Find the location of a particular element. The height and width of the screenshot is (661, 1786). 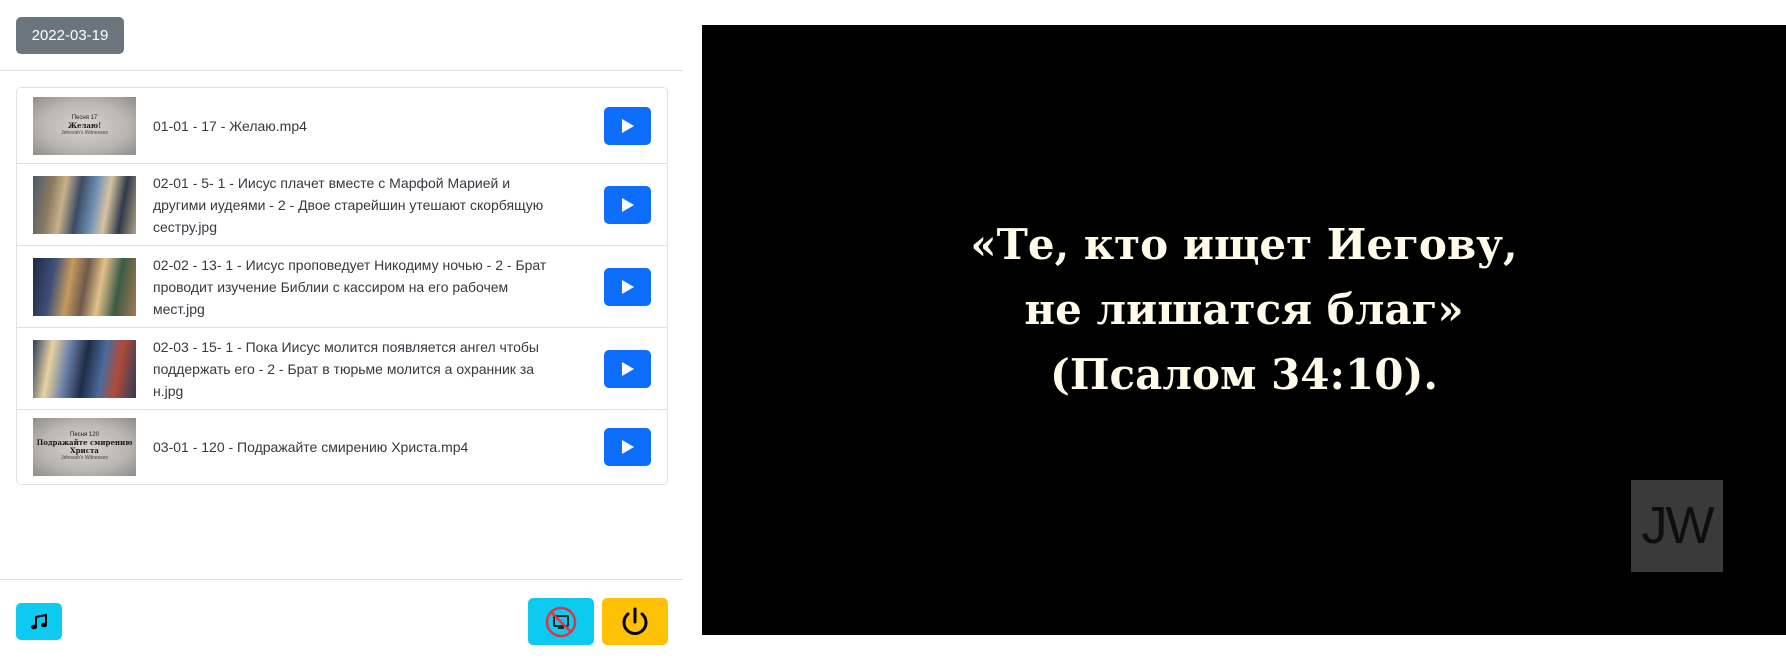

scripture-line: «Те, кто ищет Иегову, is located at coordinates (1244, 244).